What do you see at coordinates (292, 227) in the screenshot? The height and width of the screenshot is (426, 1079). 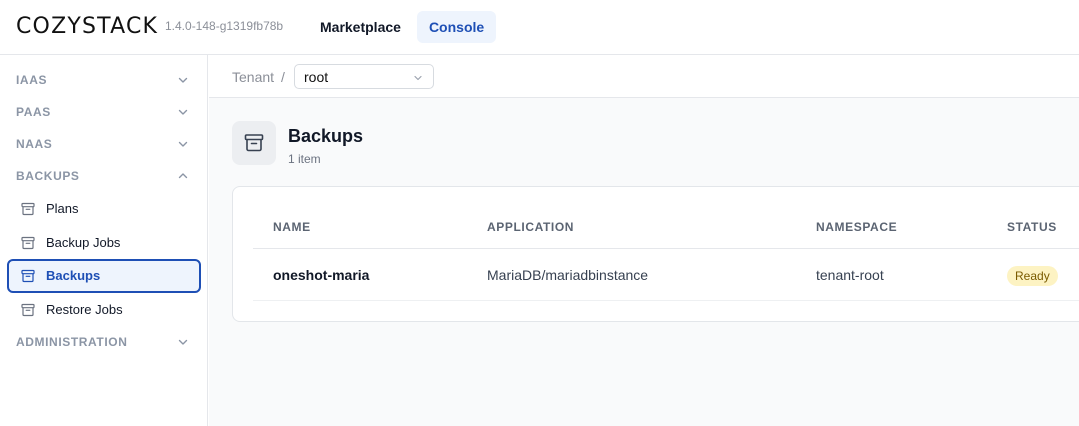 I see `column-header-name: NAME` at bounding box center [292, 227].